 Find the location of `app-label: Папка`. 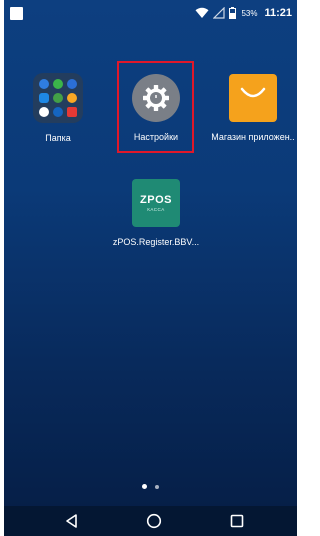

app-label: Папка is located at coordinates (58, 138).